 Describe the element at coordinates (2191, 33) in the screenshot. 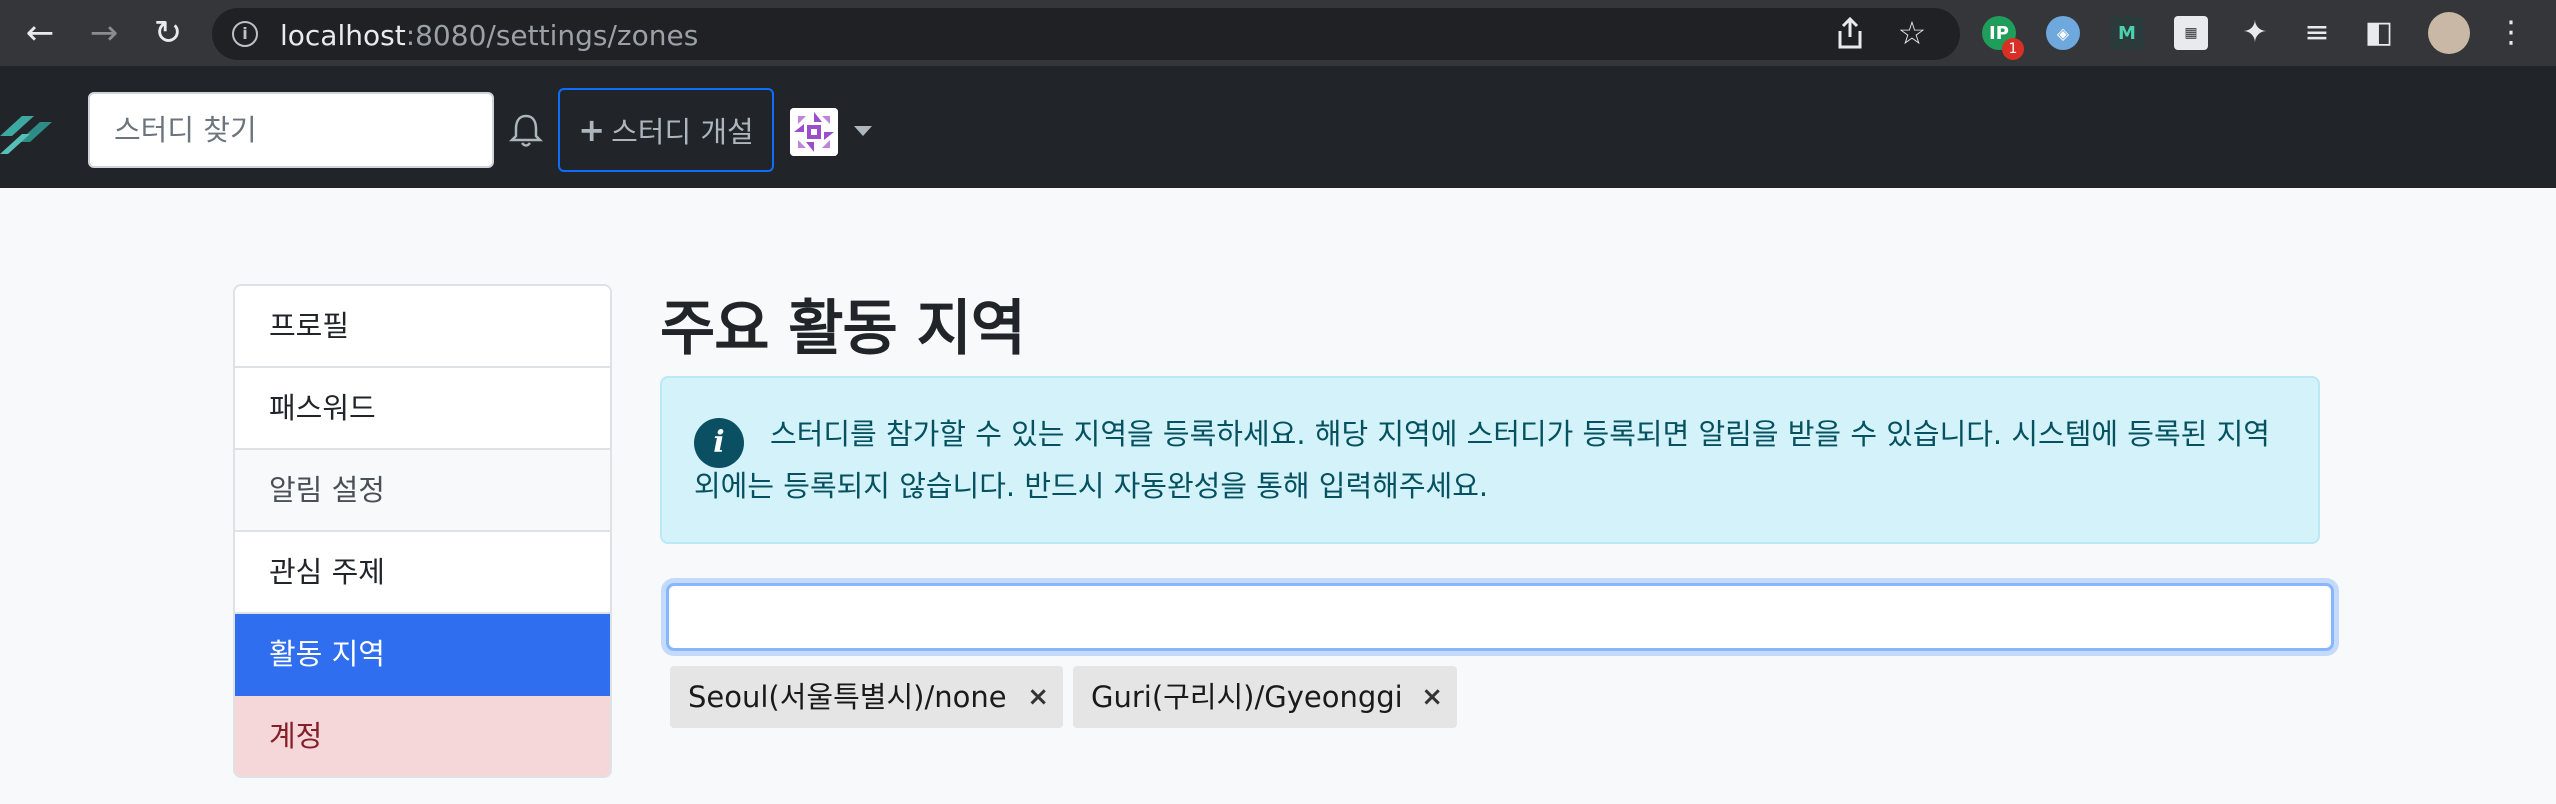

I see `extension-icon-qr: ▦` at that location.